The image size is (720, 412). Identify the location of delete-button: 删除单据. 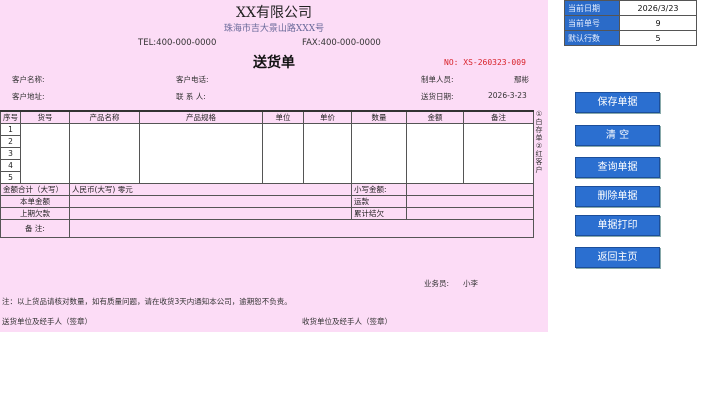
(617, 196).